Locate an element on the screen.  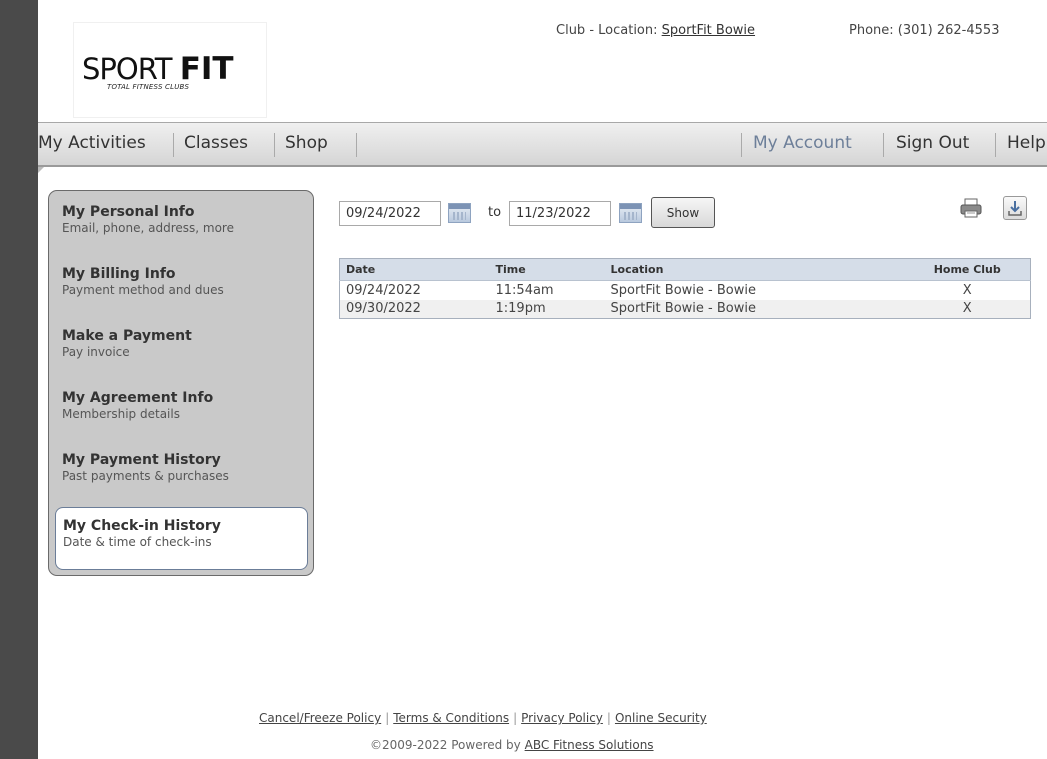
nav-notch is located at coordinates (41, 170).